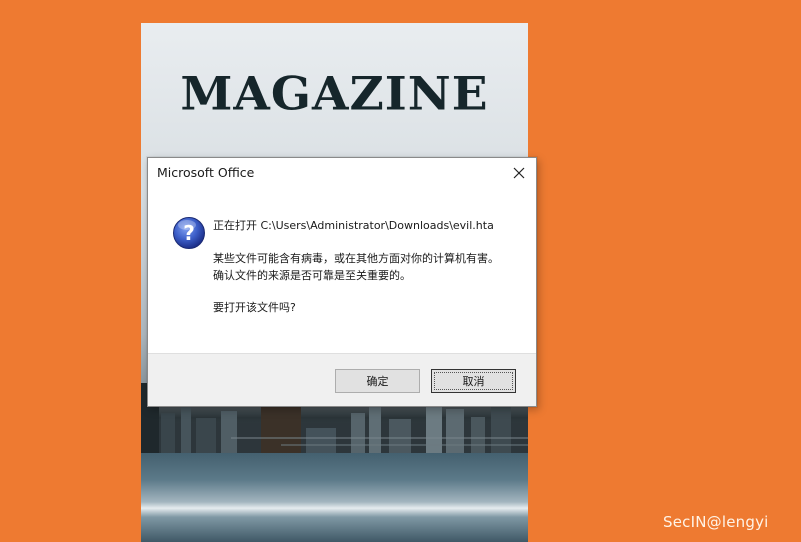 This screenshot has width=801, height=542. What do you see at coordinates (716, 522) in the screenshot?
I see `watermark-text: SecIN@lengyi` at bounding box center [716, 522].